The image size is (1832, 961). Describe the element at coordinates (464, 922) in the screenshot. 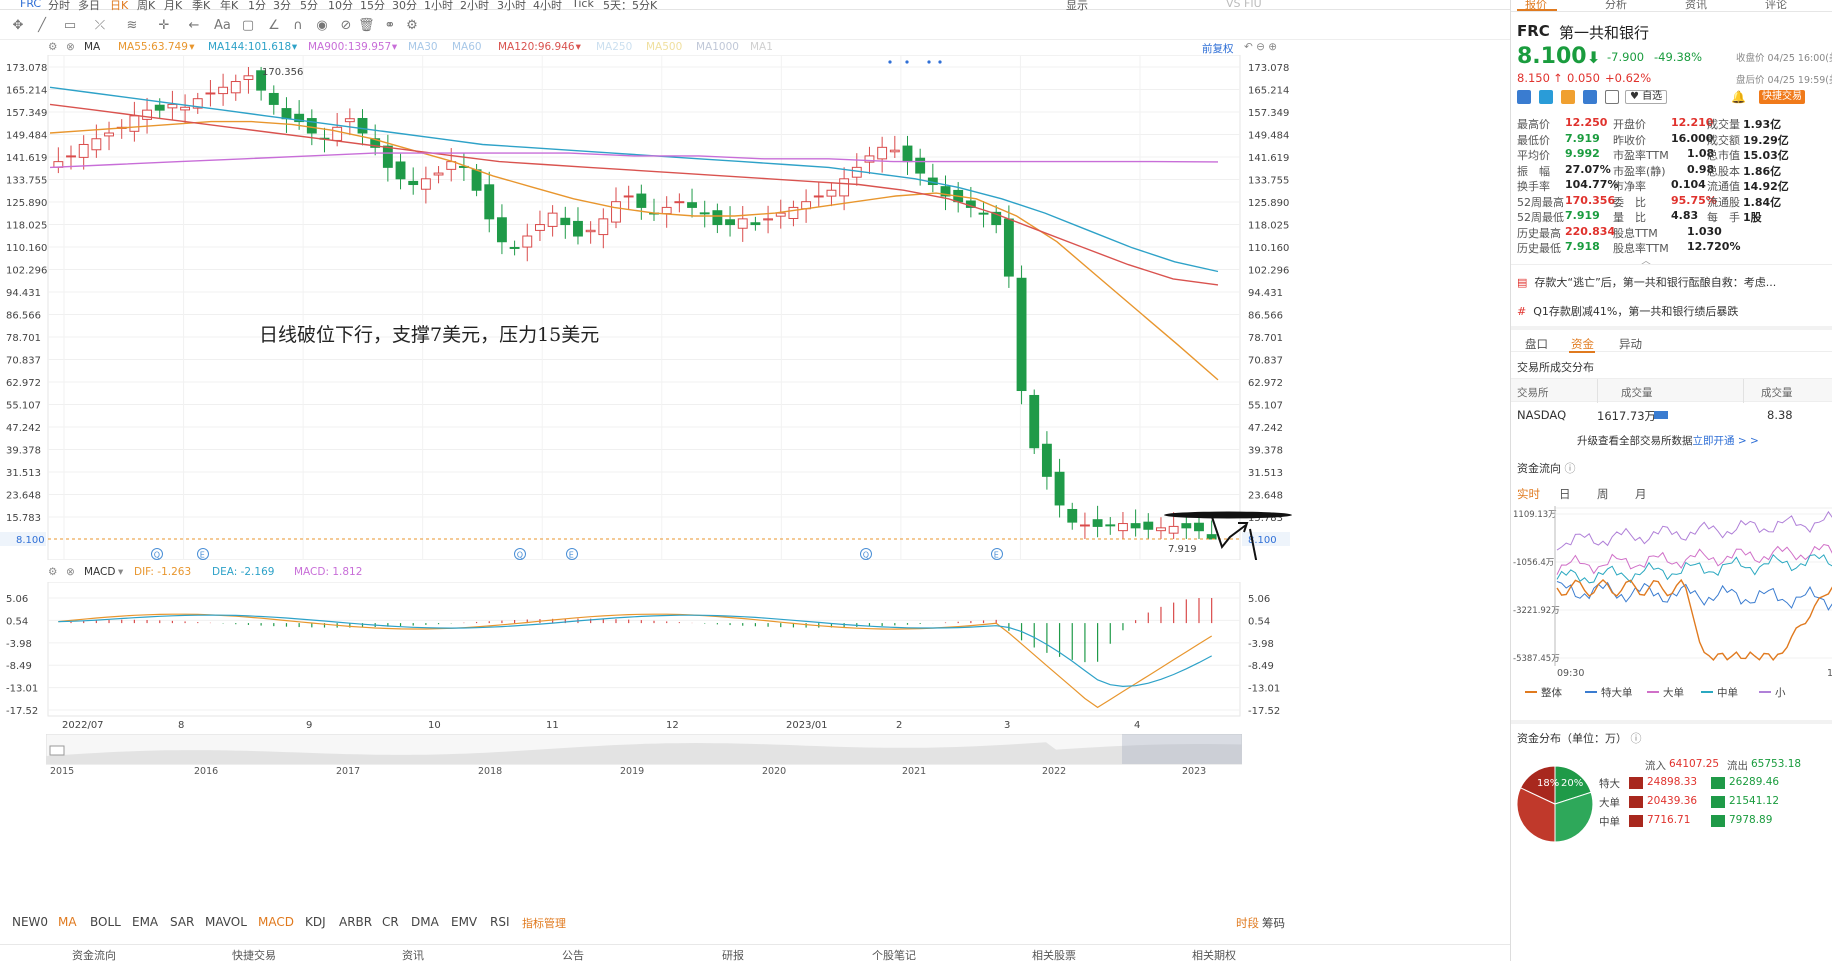

I see `indicator-tab: EMV` at that location.